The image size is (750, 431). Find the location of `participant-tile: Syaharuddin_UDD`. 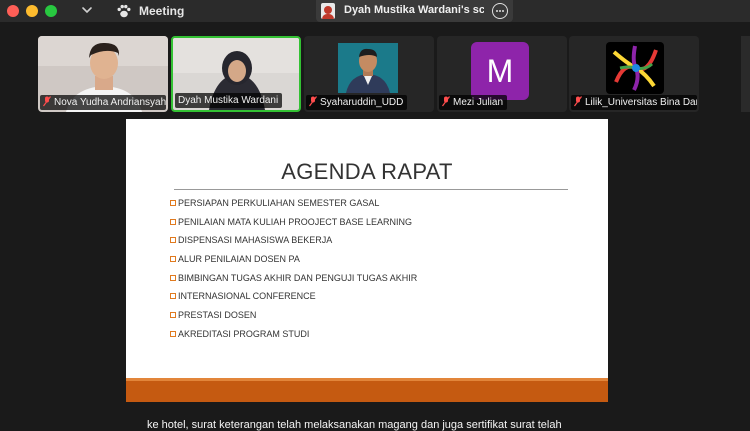

participant-tile: Syaharuddin_UDD is located at coordinates (369, 74).